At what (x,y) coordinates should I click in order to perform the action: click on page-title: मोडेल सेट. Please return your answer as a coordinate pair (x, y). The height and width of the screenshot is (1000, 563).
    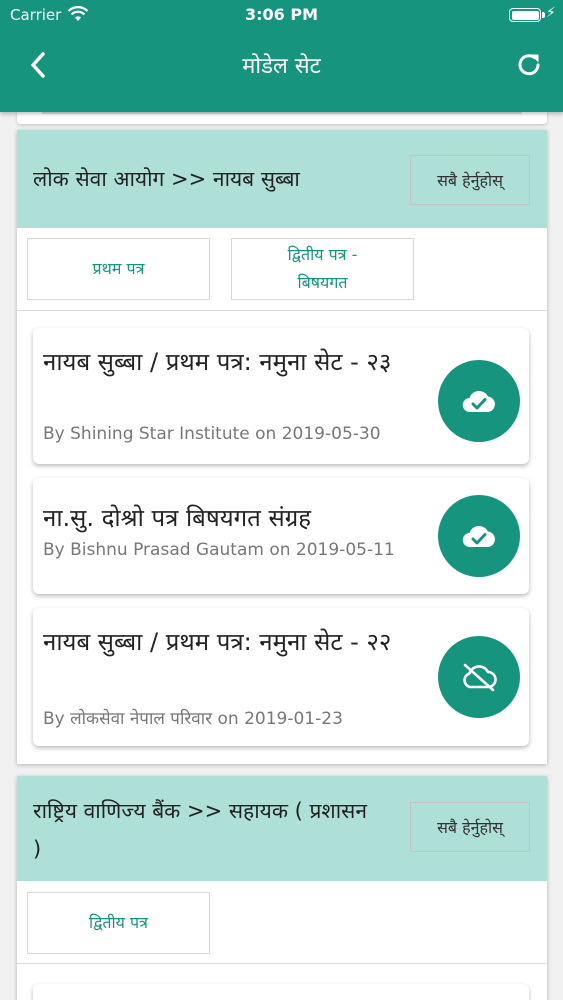
    Looking at the image, I should click on (281, 66).